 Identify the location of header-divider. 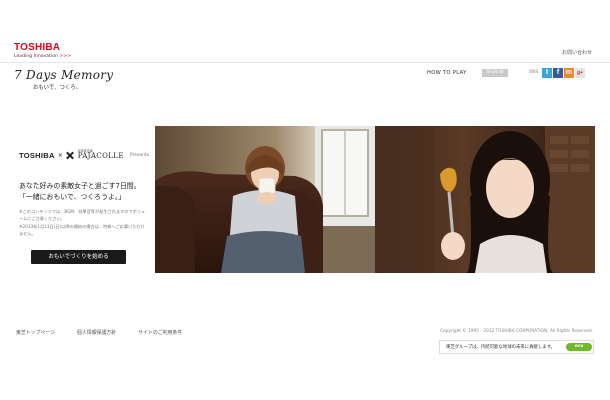
(305, 62).